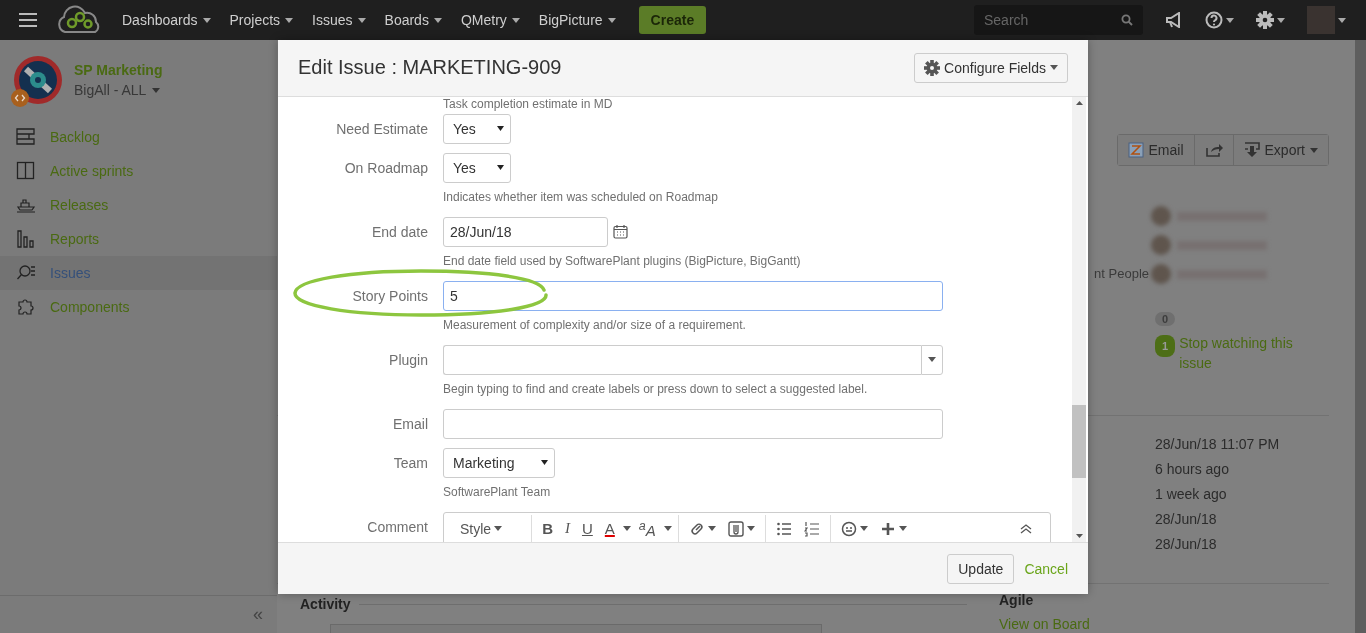  Describe the element at coordinates (499, 462) in the screenshot. I see `select-field: Marketing` at that location.